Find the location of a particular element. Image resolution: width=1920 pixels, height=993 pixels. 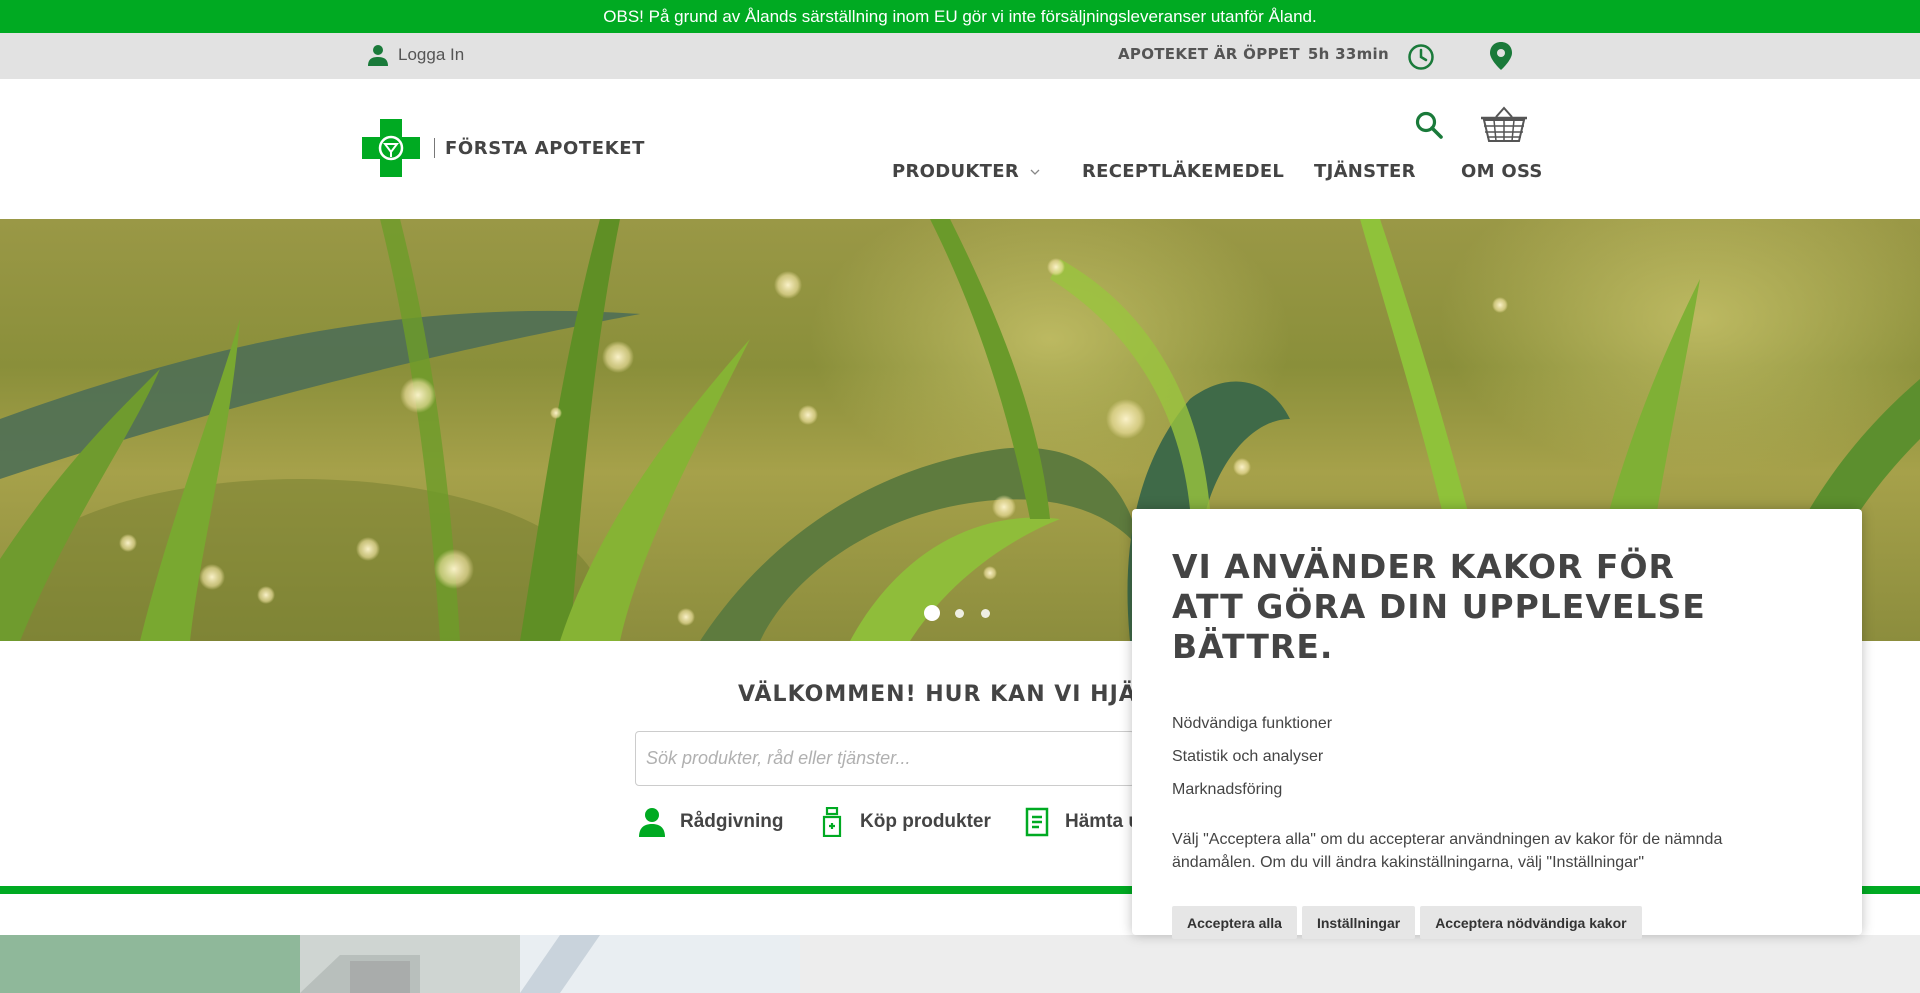

nav-om-oss-label: OM OSS is located at coordinates (1502, 171).